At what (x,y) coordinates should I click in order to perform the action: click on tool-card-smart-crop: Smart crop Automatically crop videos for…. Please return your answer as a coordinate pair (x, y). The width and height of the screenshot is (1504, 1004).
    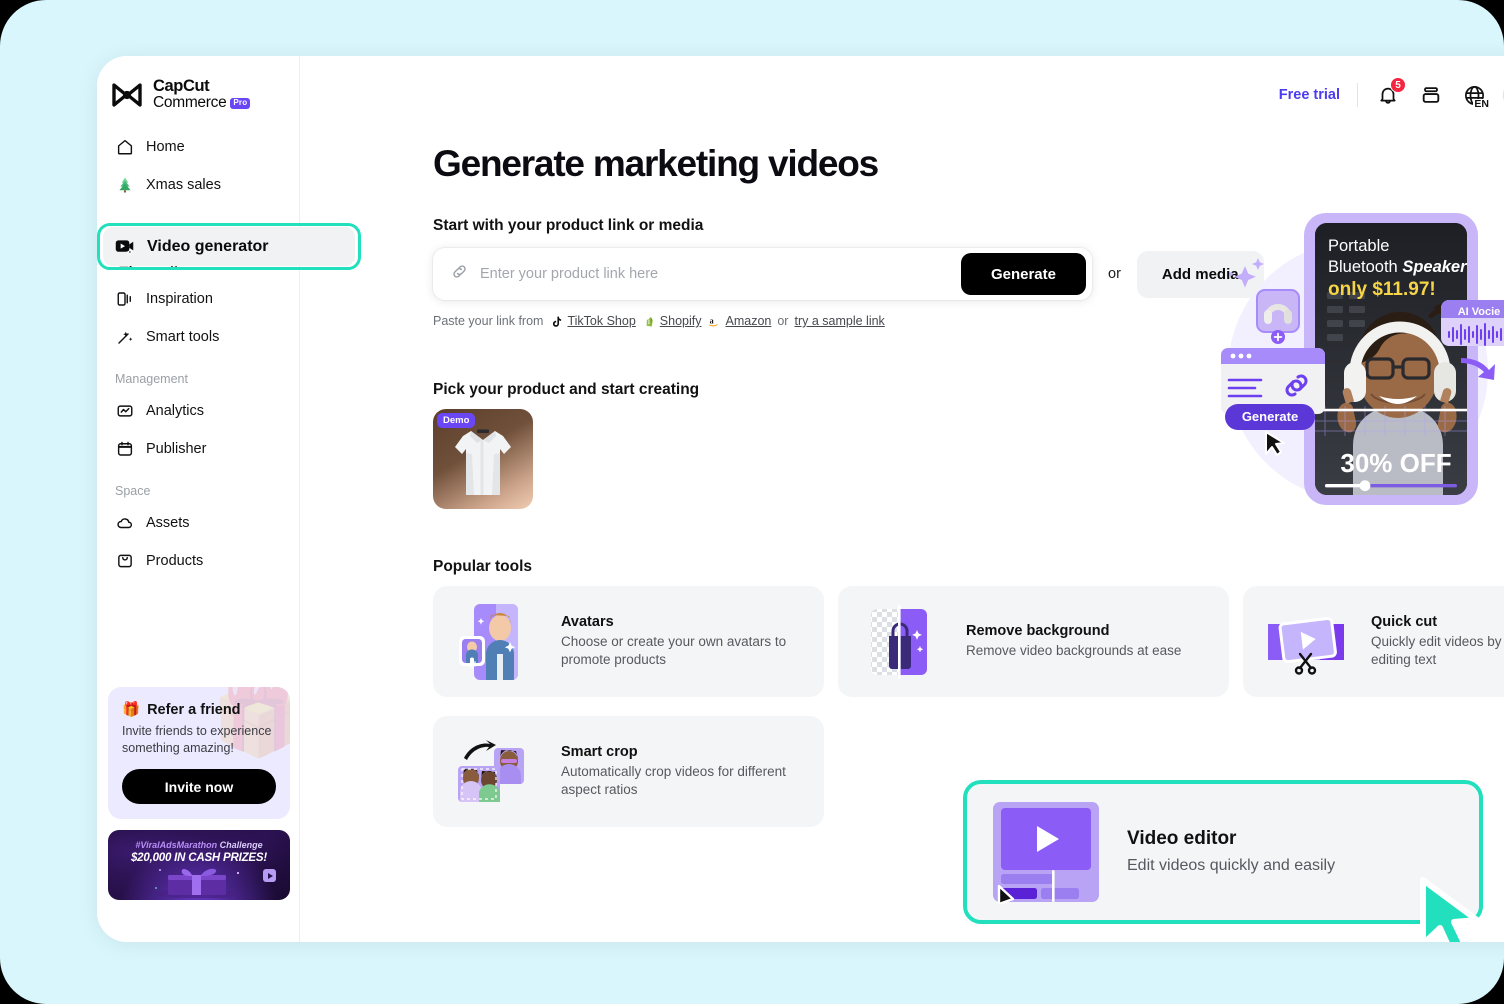
    Looking at the image, I should click on (628, 771).